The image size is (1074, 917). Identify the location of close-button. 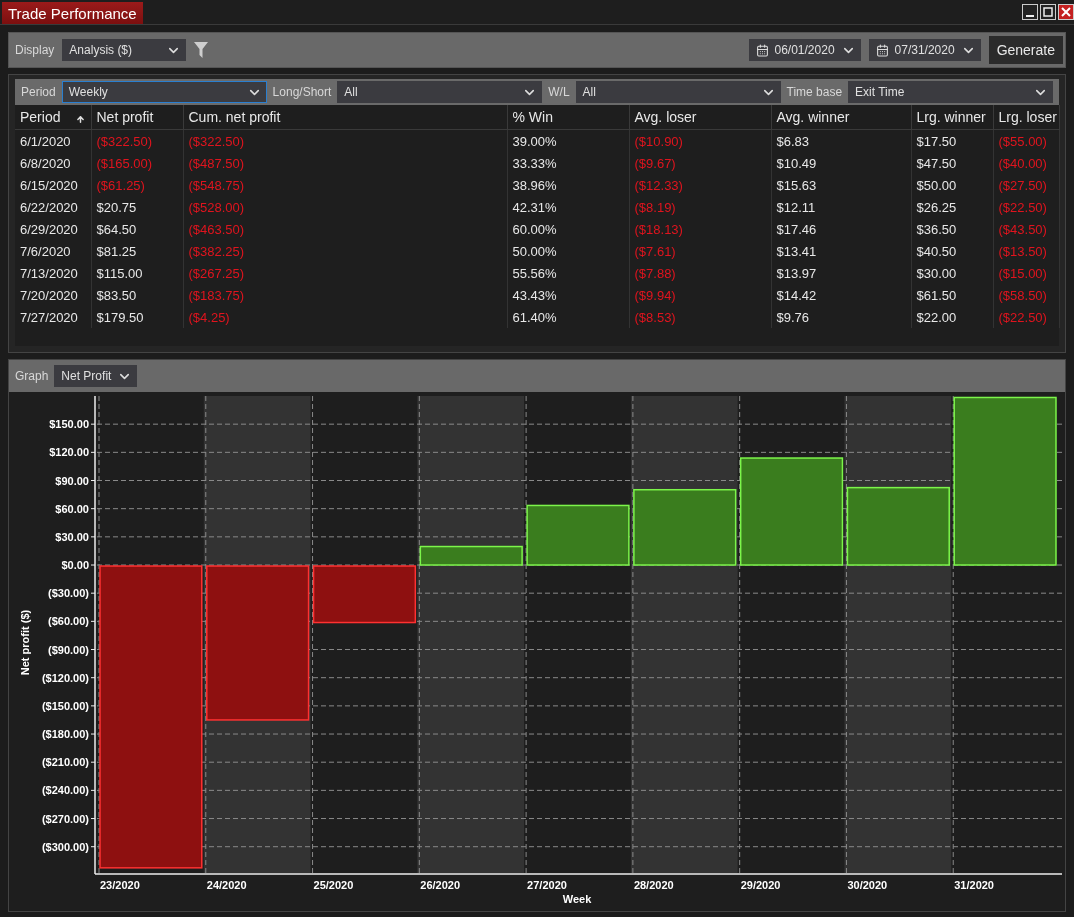
(1066, 12).